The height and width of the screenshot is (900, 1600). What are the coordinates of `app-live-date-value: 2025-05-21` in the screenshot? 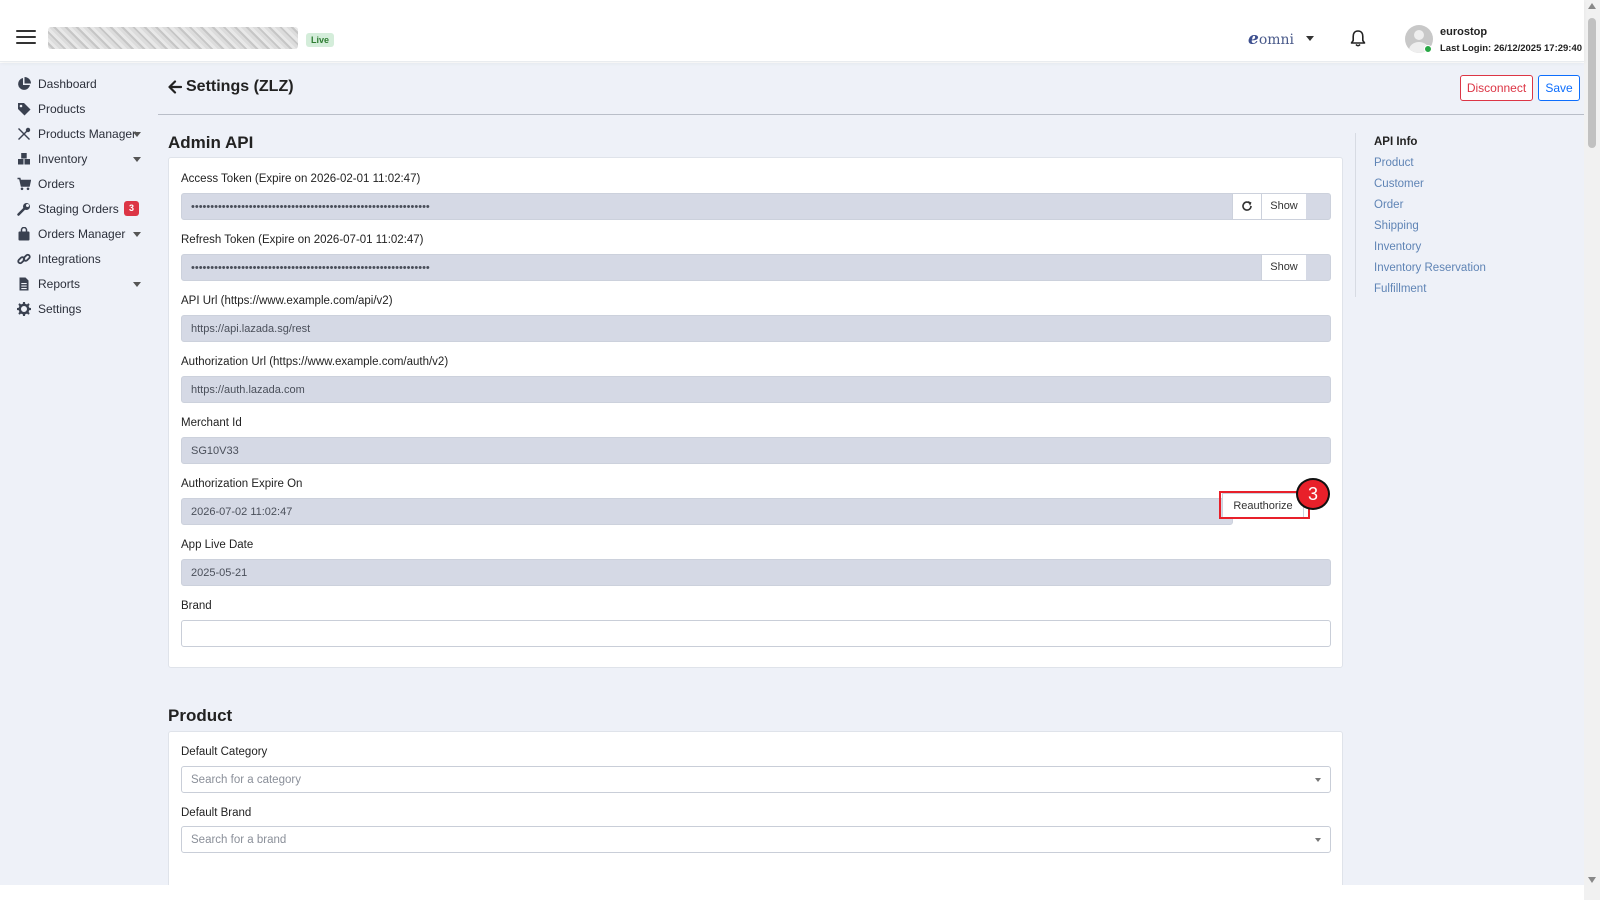 It's located at (219, 573).